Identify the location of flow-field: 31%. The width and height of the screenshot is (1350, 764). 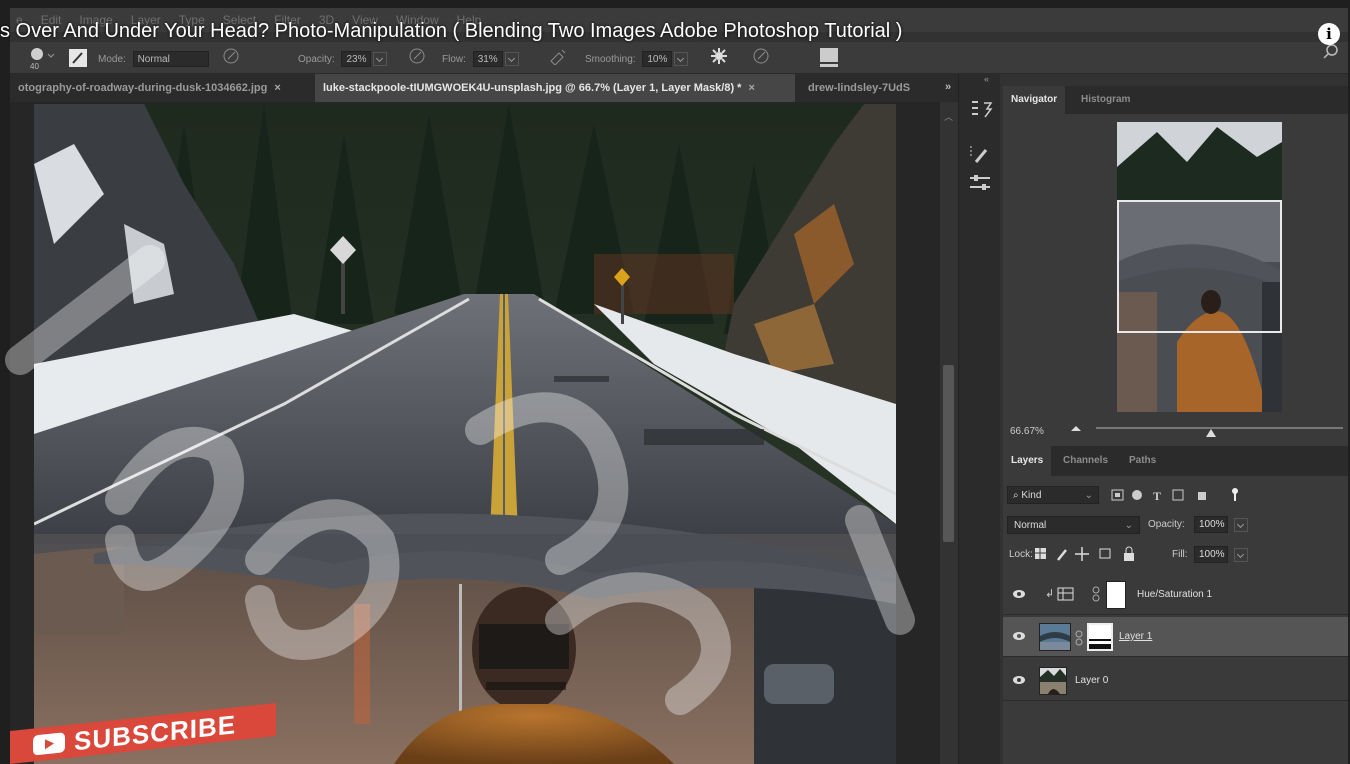
(487, 59).